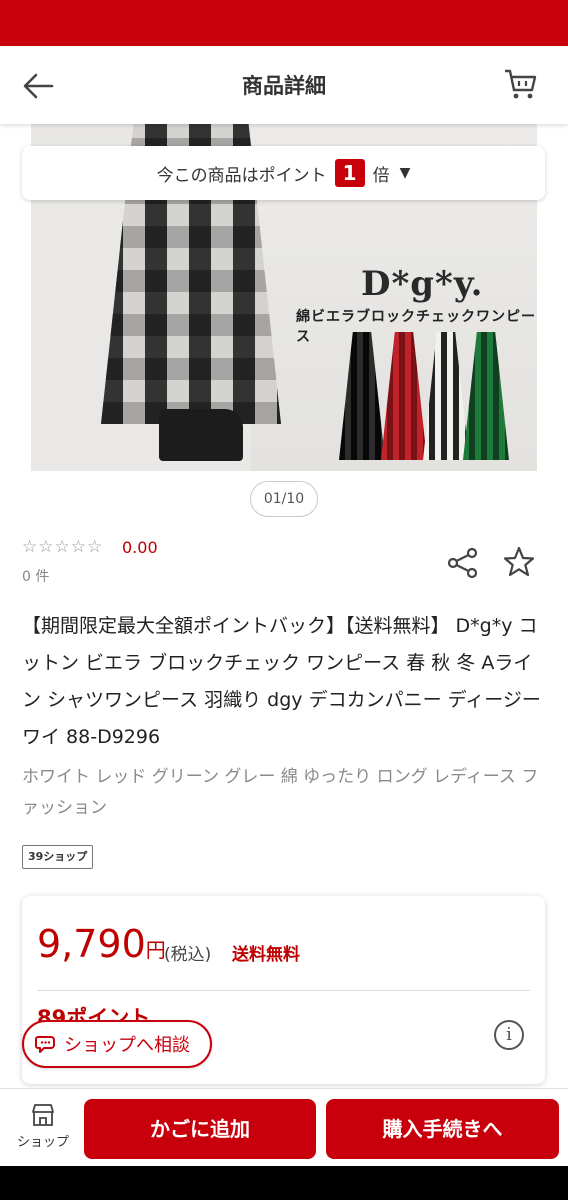 This screenshot has width=568, height=1200. I want to click on rating-stars: ☆☆☆☆☆, so click(62, 547).